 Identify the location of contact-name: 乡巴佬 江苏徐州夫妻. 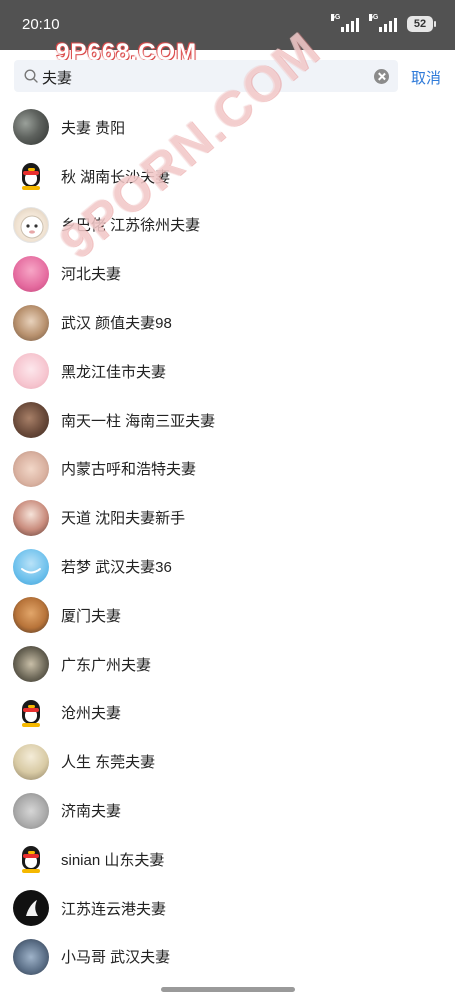
(131, 226).